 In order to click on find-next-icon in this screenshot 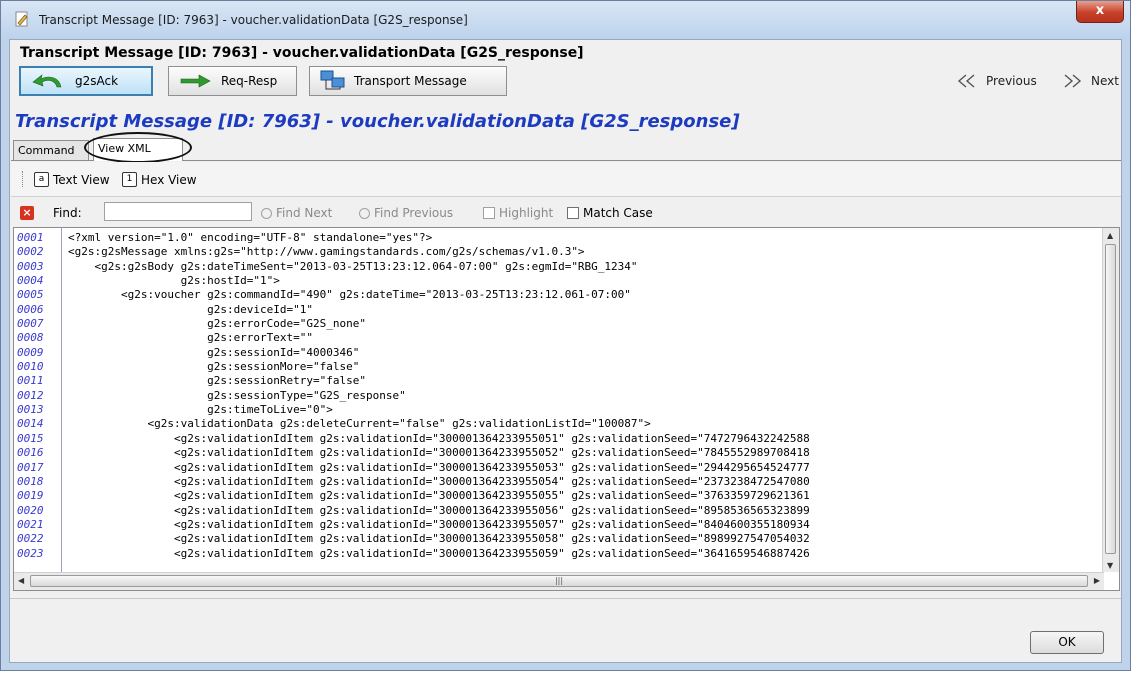, I will do `click(266, 213)`.